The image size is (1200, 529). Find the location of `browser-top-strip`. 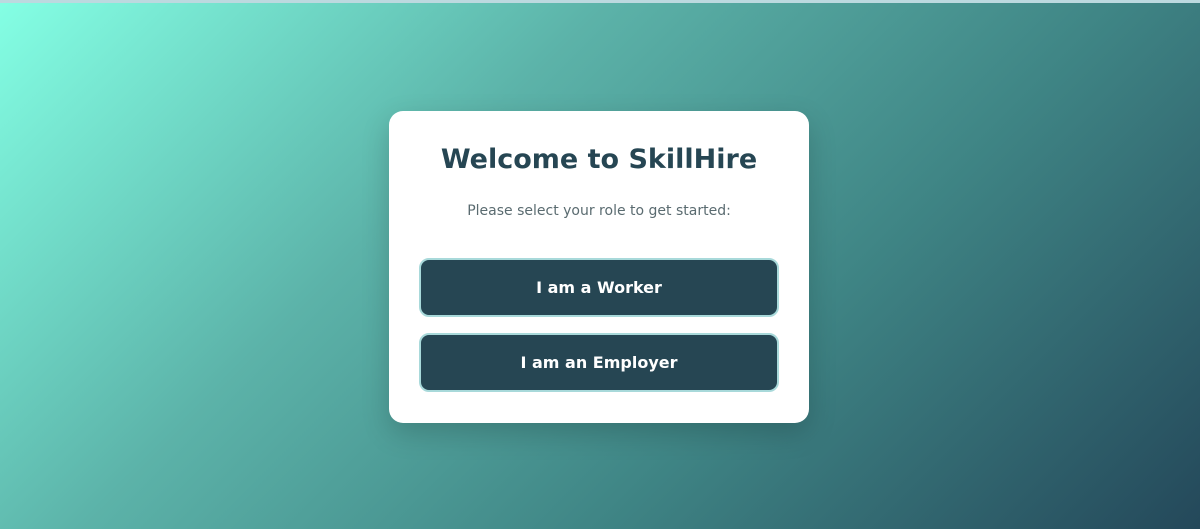

browser-top-strip is located at coordinates (600, 1).